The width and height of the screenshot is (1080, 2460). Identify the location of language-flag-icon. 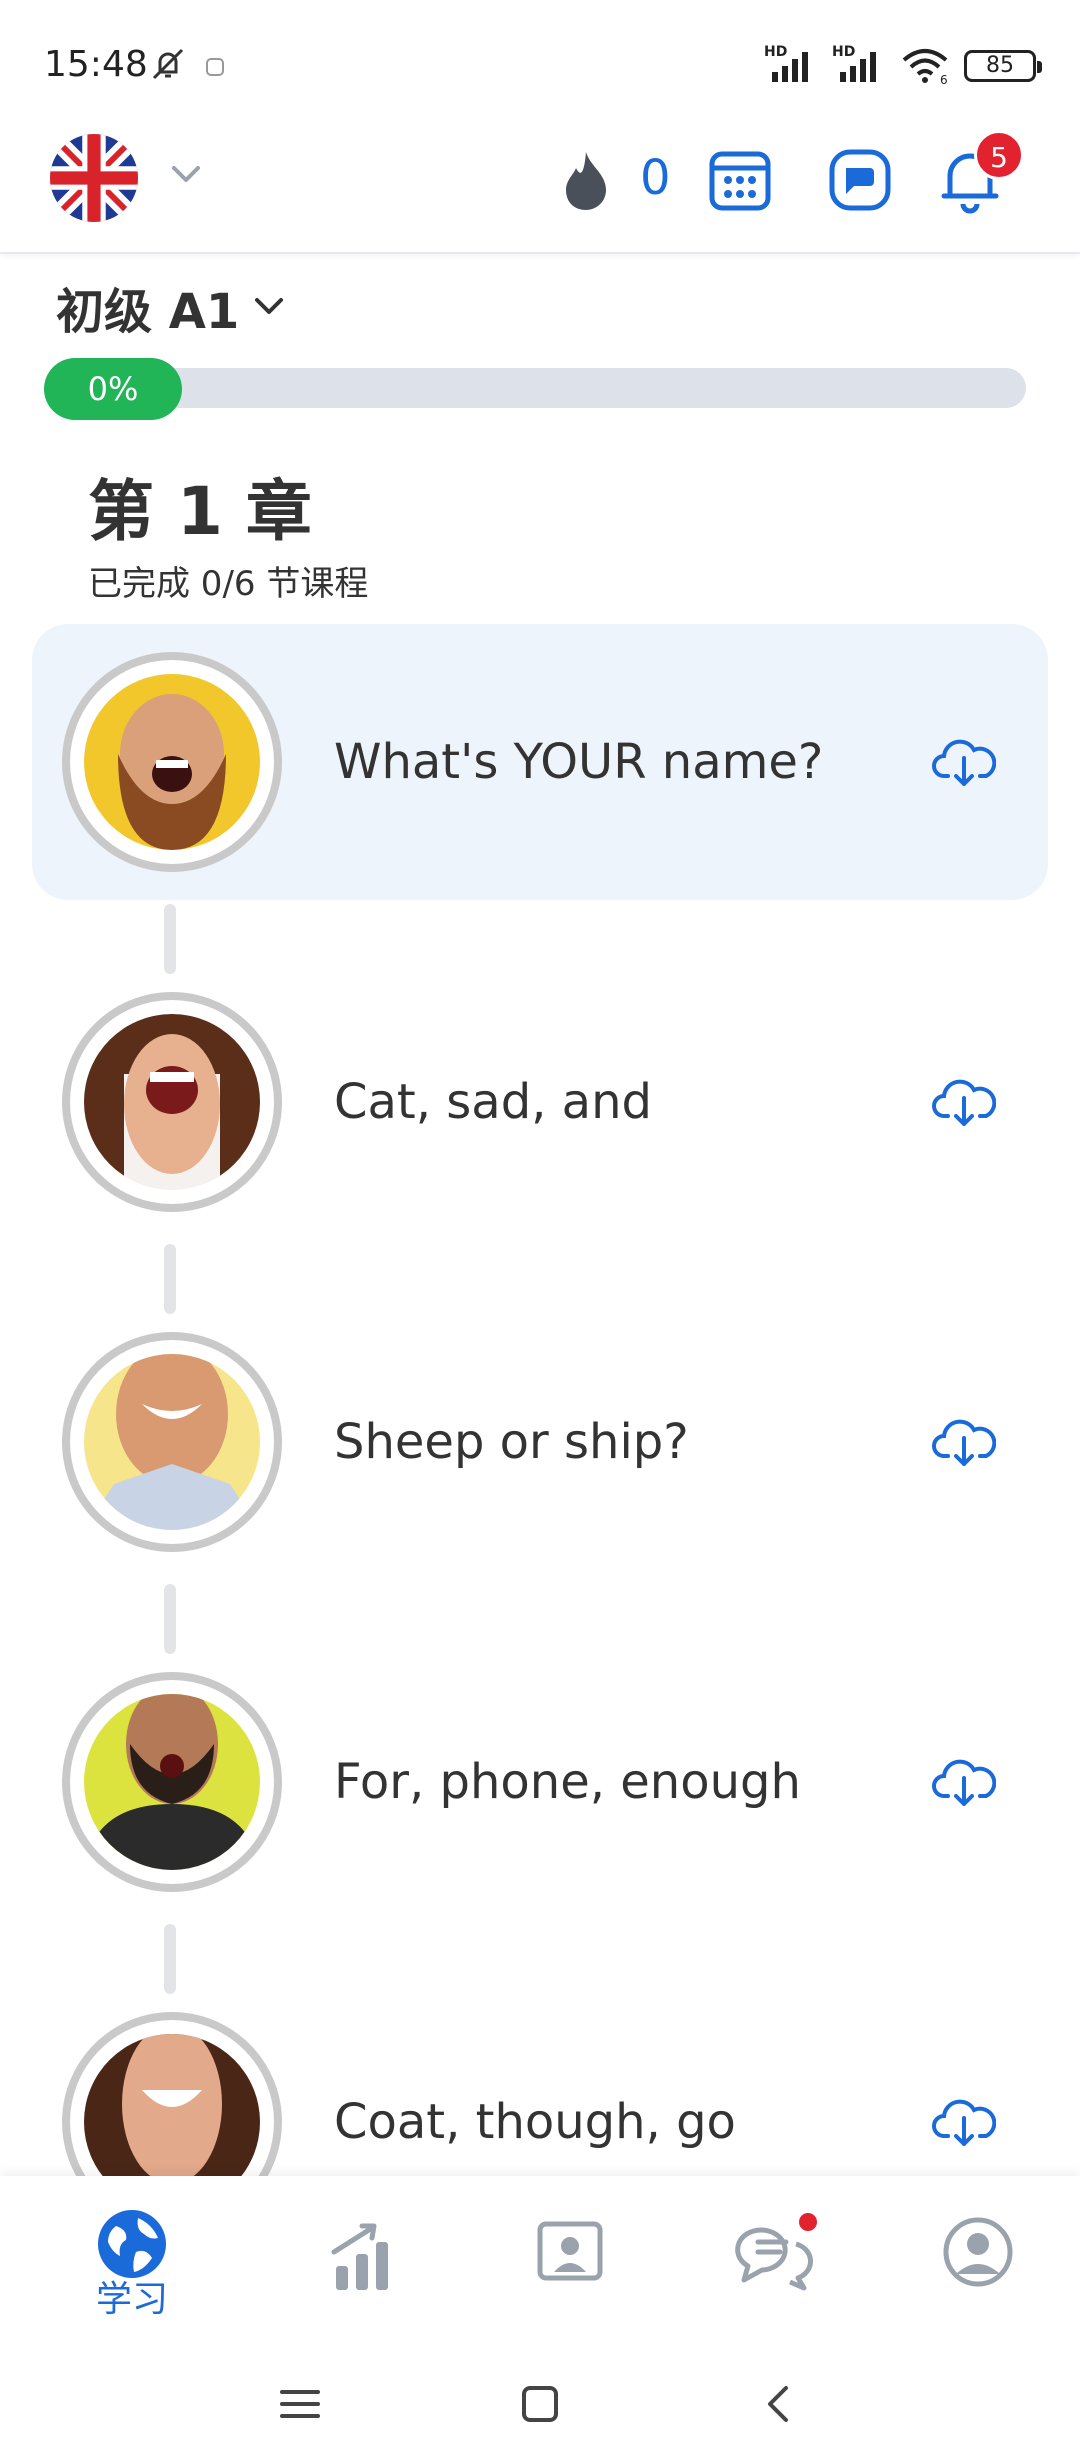
(94, 178).